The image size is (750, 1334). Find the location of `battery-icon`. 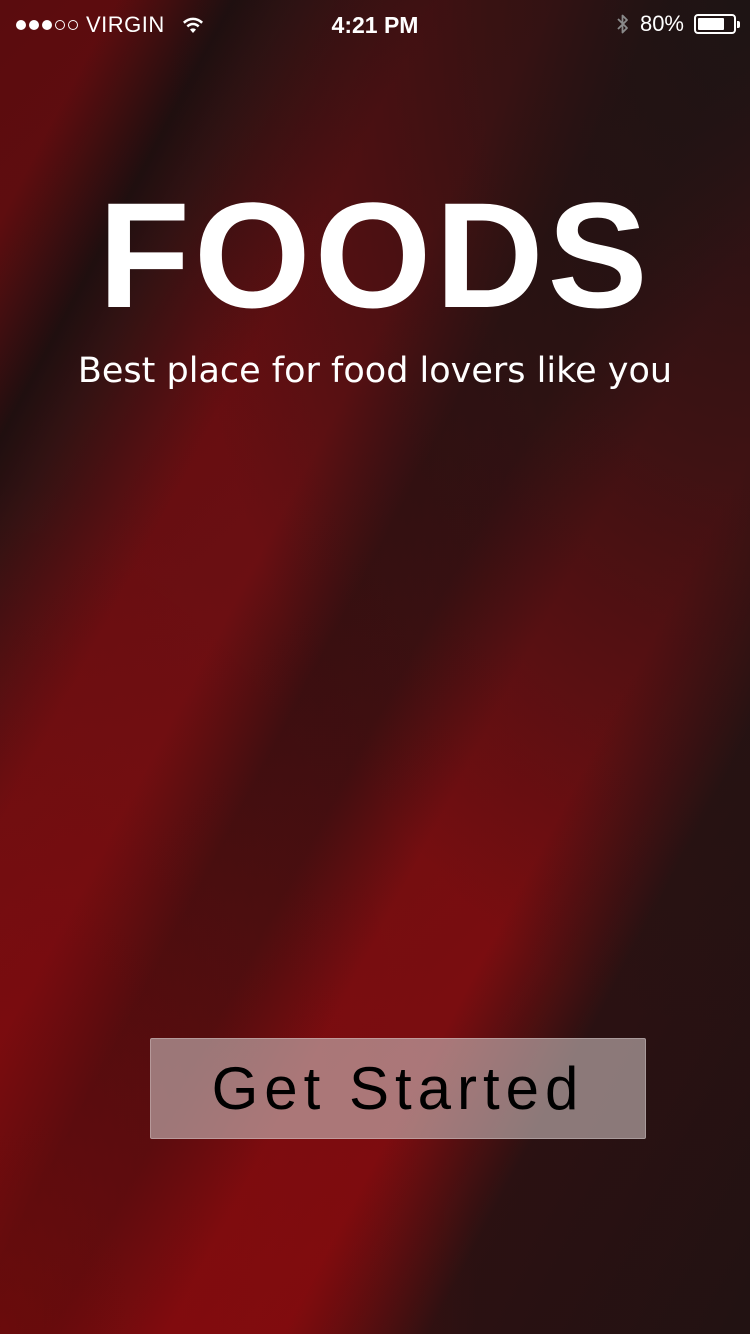

battery-icon is located at coordinates (717, 24).